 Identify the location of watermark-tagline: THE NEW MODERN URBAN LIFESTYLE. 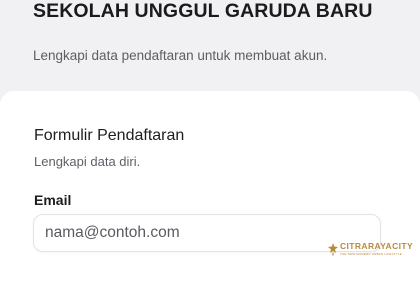
(371, 254).